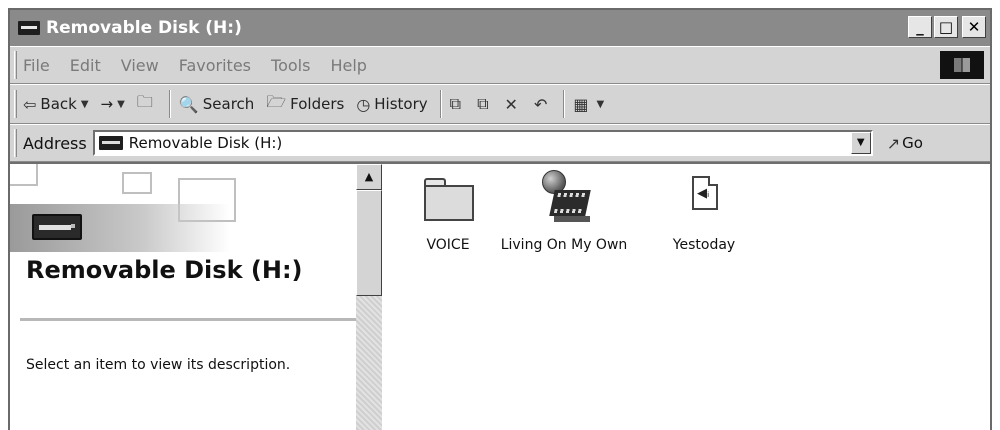  I want to click on history-label: History, so click(401, 104).